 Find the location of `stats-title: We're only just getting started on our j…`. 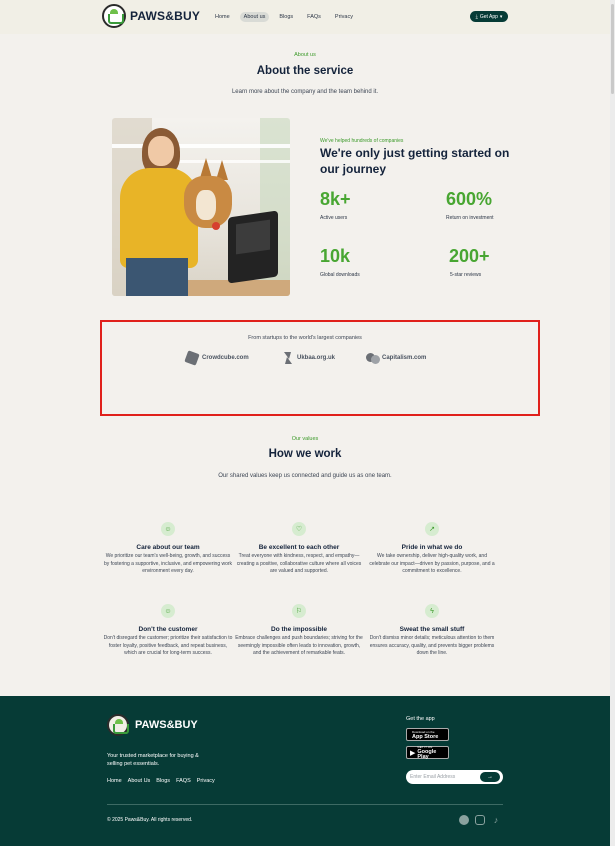

stats-title: We're only just getting started on our j… is located at coordinates (415, 161).